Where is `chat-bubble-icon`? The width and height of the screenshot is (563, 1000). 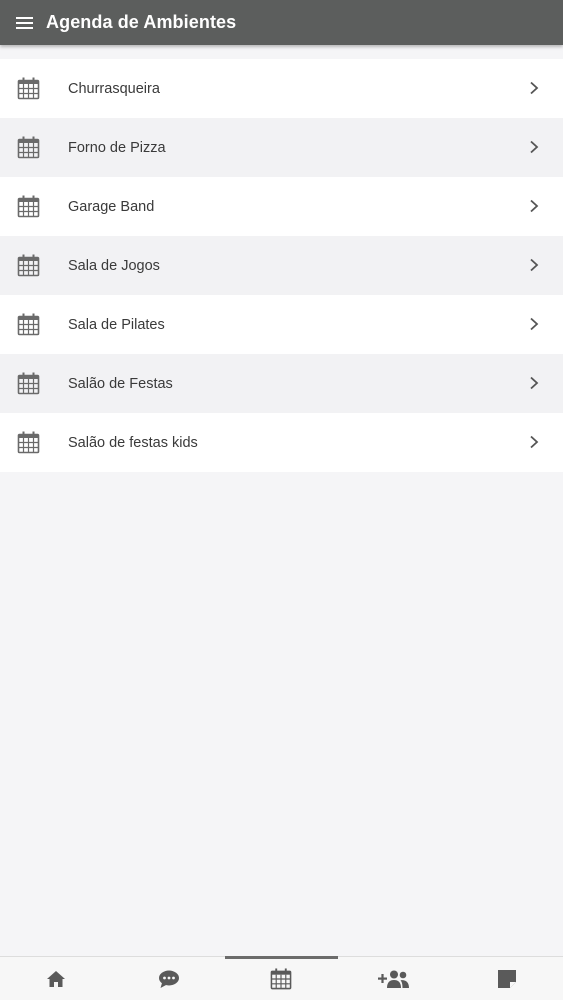
chat-bubble-icon is located at coordinates (169, 979).